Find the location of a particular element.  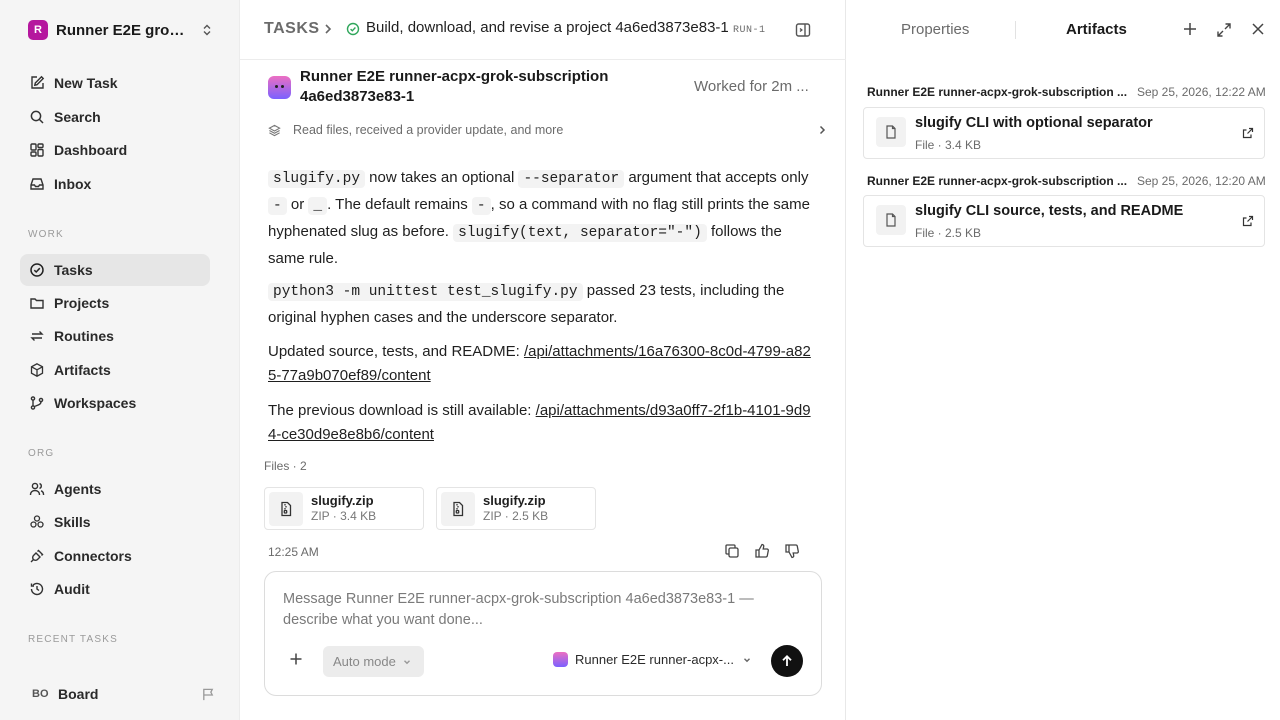

routines-icon is located at coordinates (37, 336).